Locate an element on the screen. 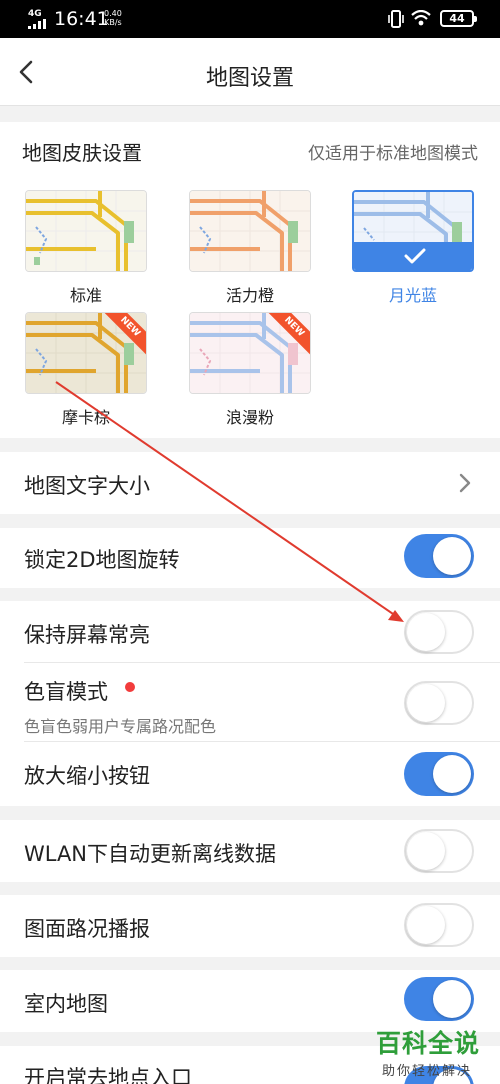 The height and width of the screenshot is (1084, 500). clock: 16:41 is located at coordinates (81, 19).